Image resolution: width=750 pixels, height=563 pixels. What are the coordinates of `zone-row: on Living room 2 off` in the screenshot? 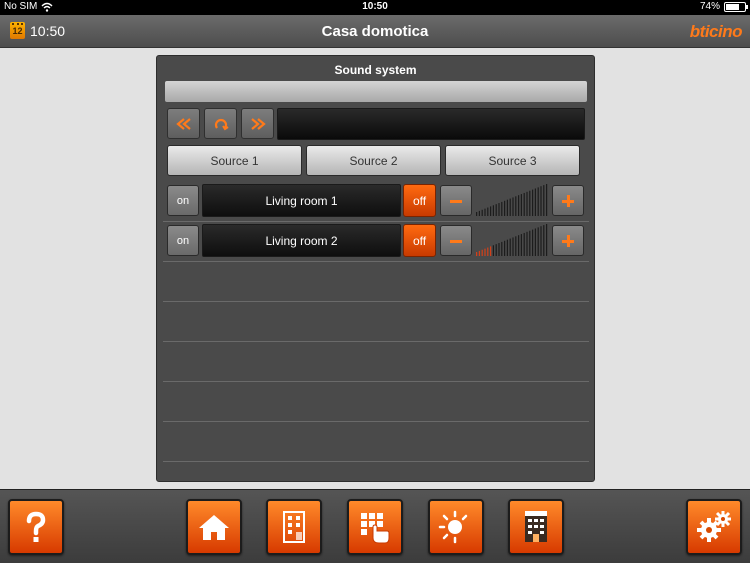 It's located at (376, 241).